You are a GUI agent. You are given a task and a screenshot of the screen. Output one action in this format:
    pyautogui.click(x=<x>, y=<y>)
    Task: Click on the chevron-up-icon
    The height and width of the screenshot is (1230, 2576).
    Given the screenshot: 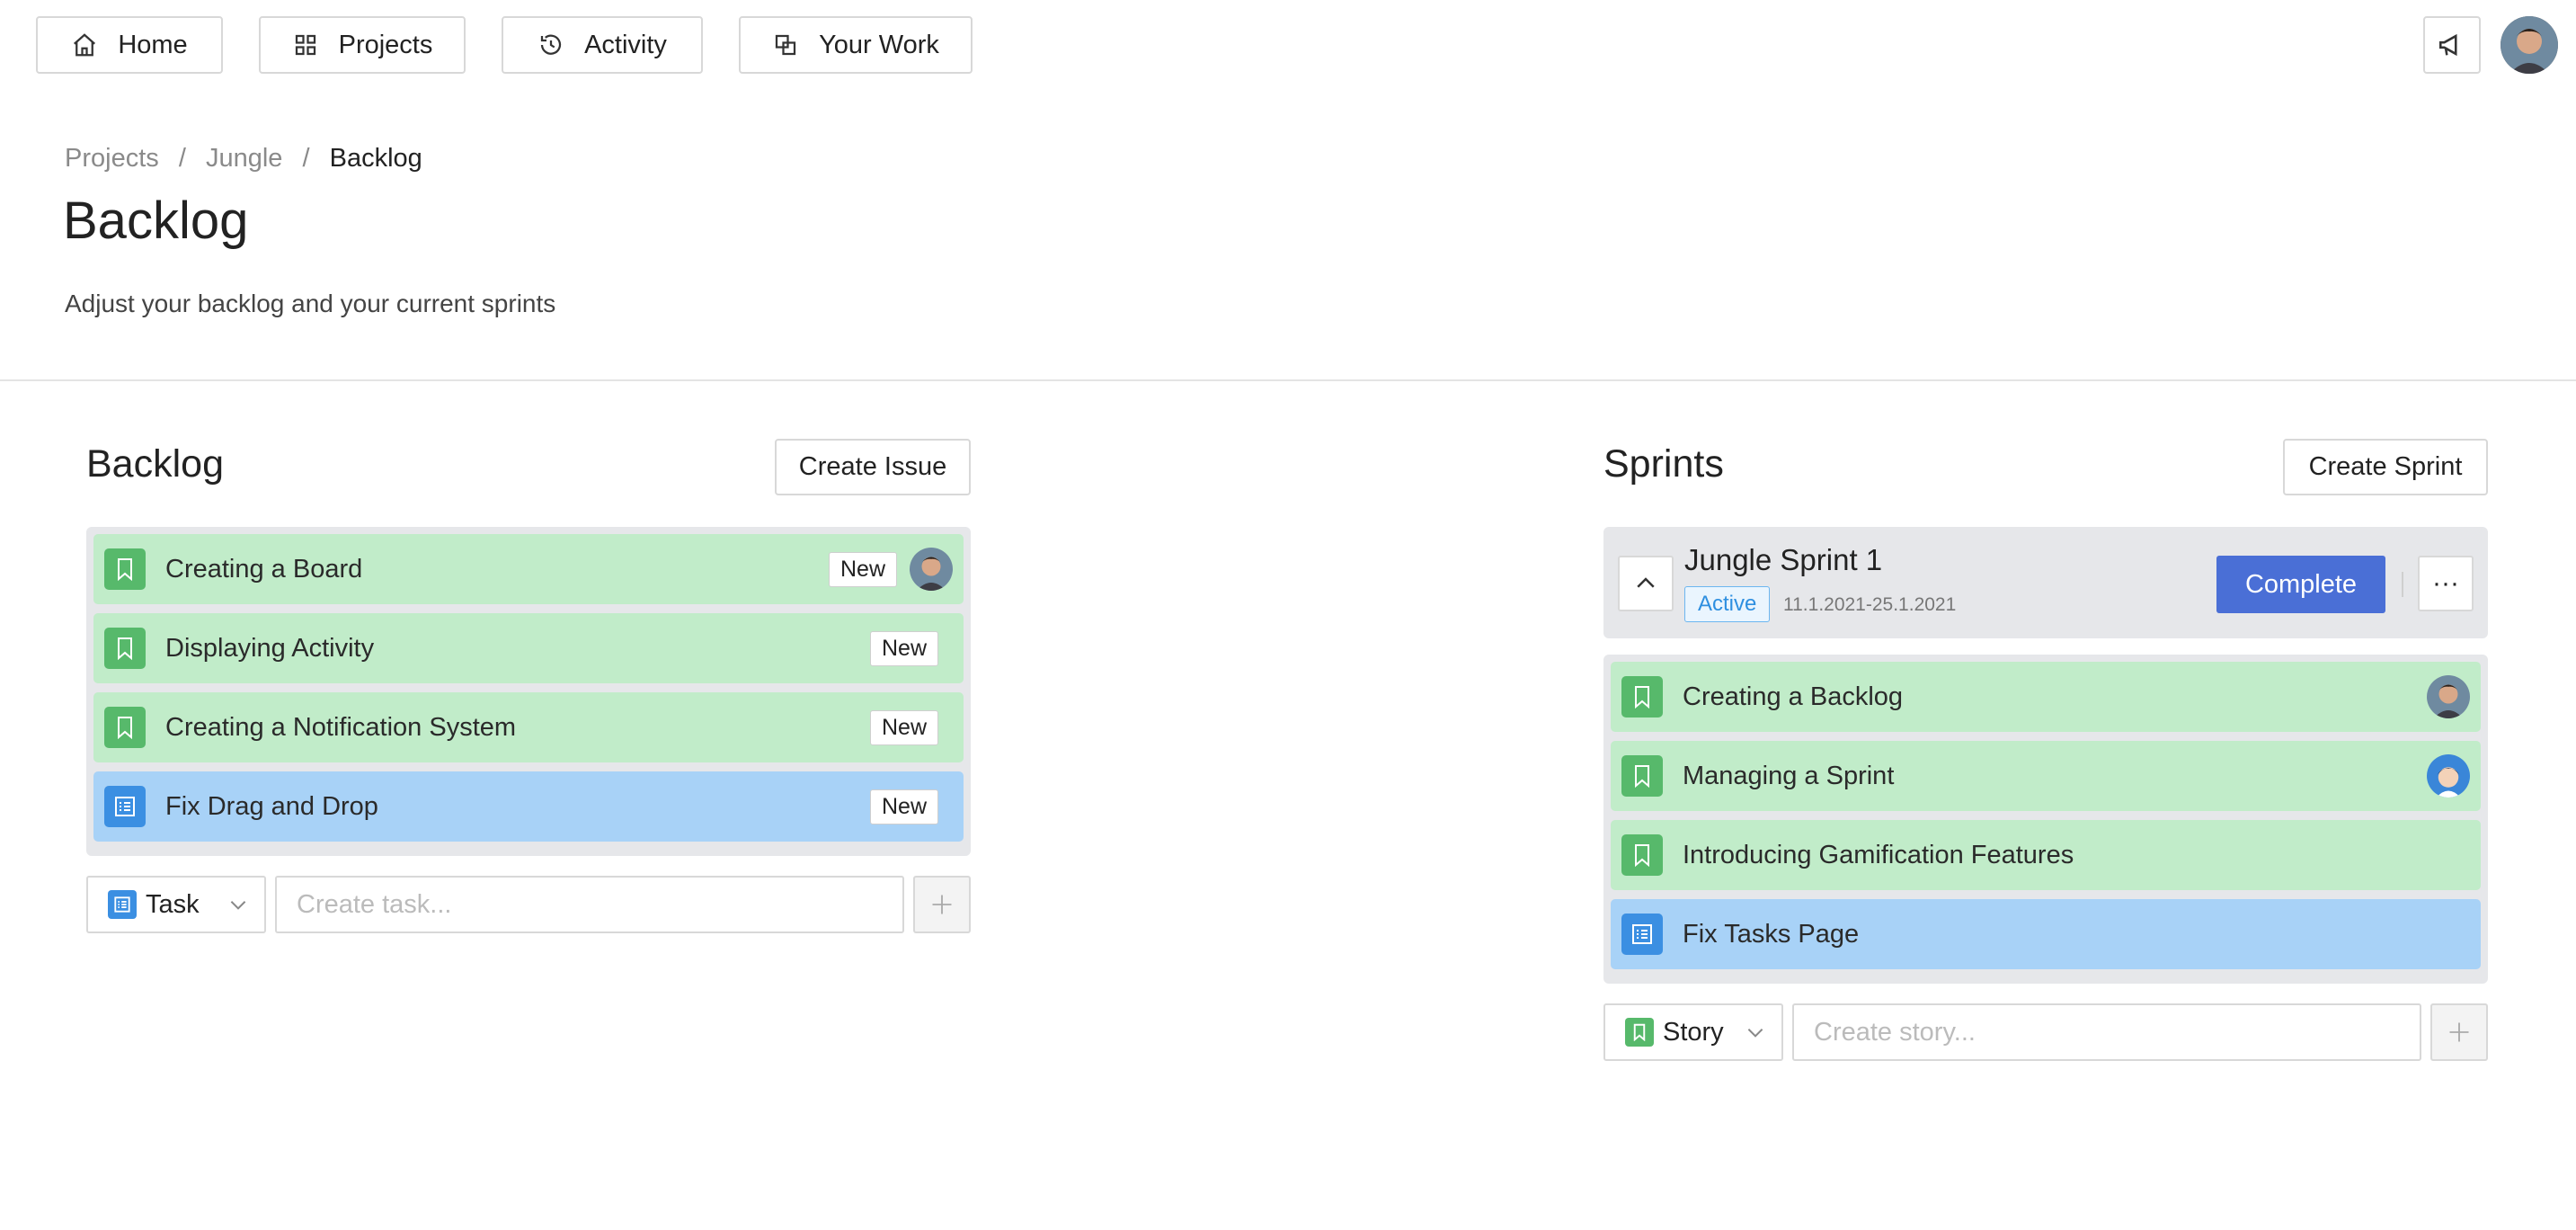 What is the action you would take?
    pyautogui.click(x=1646, y=582)
    